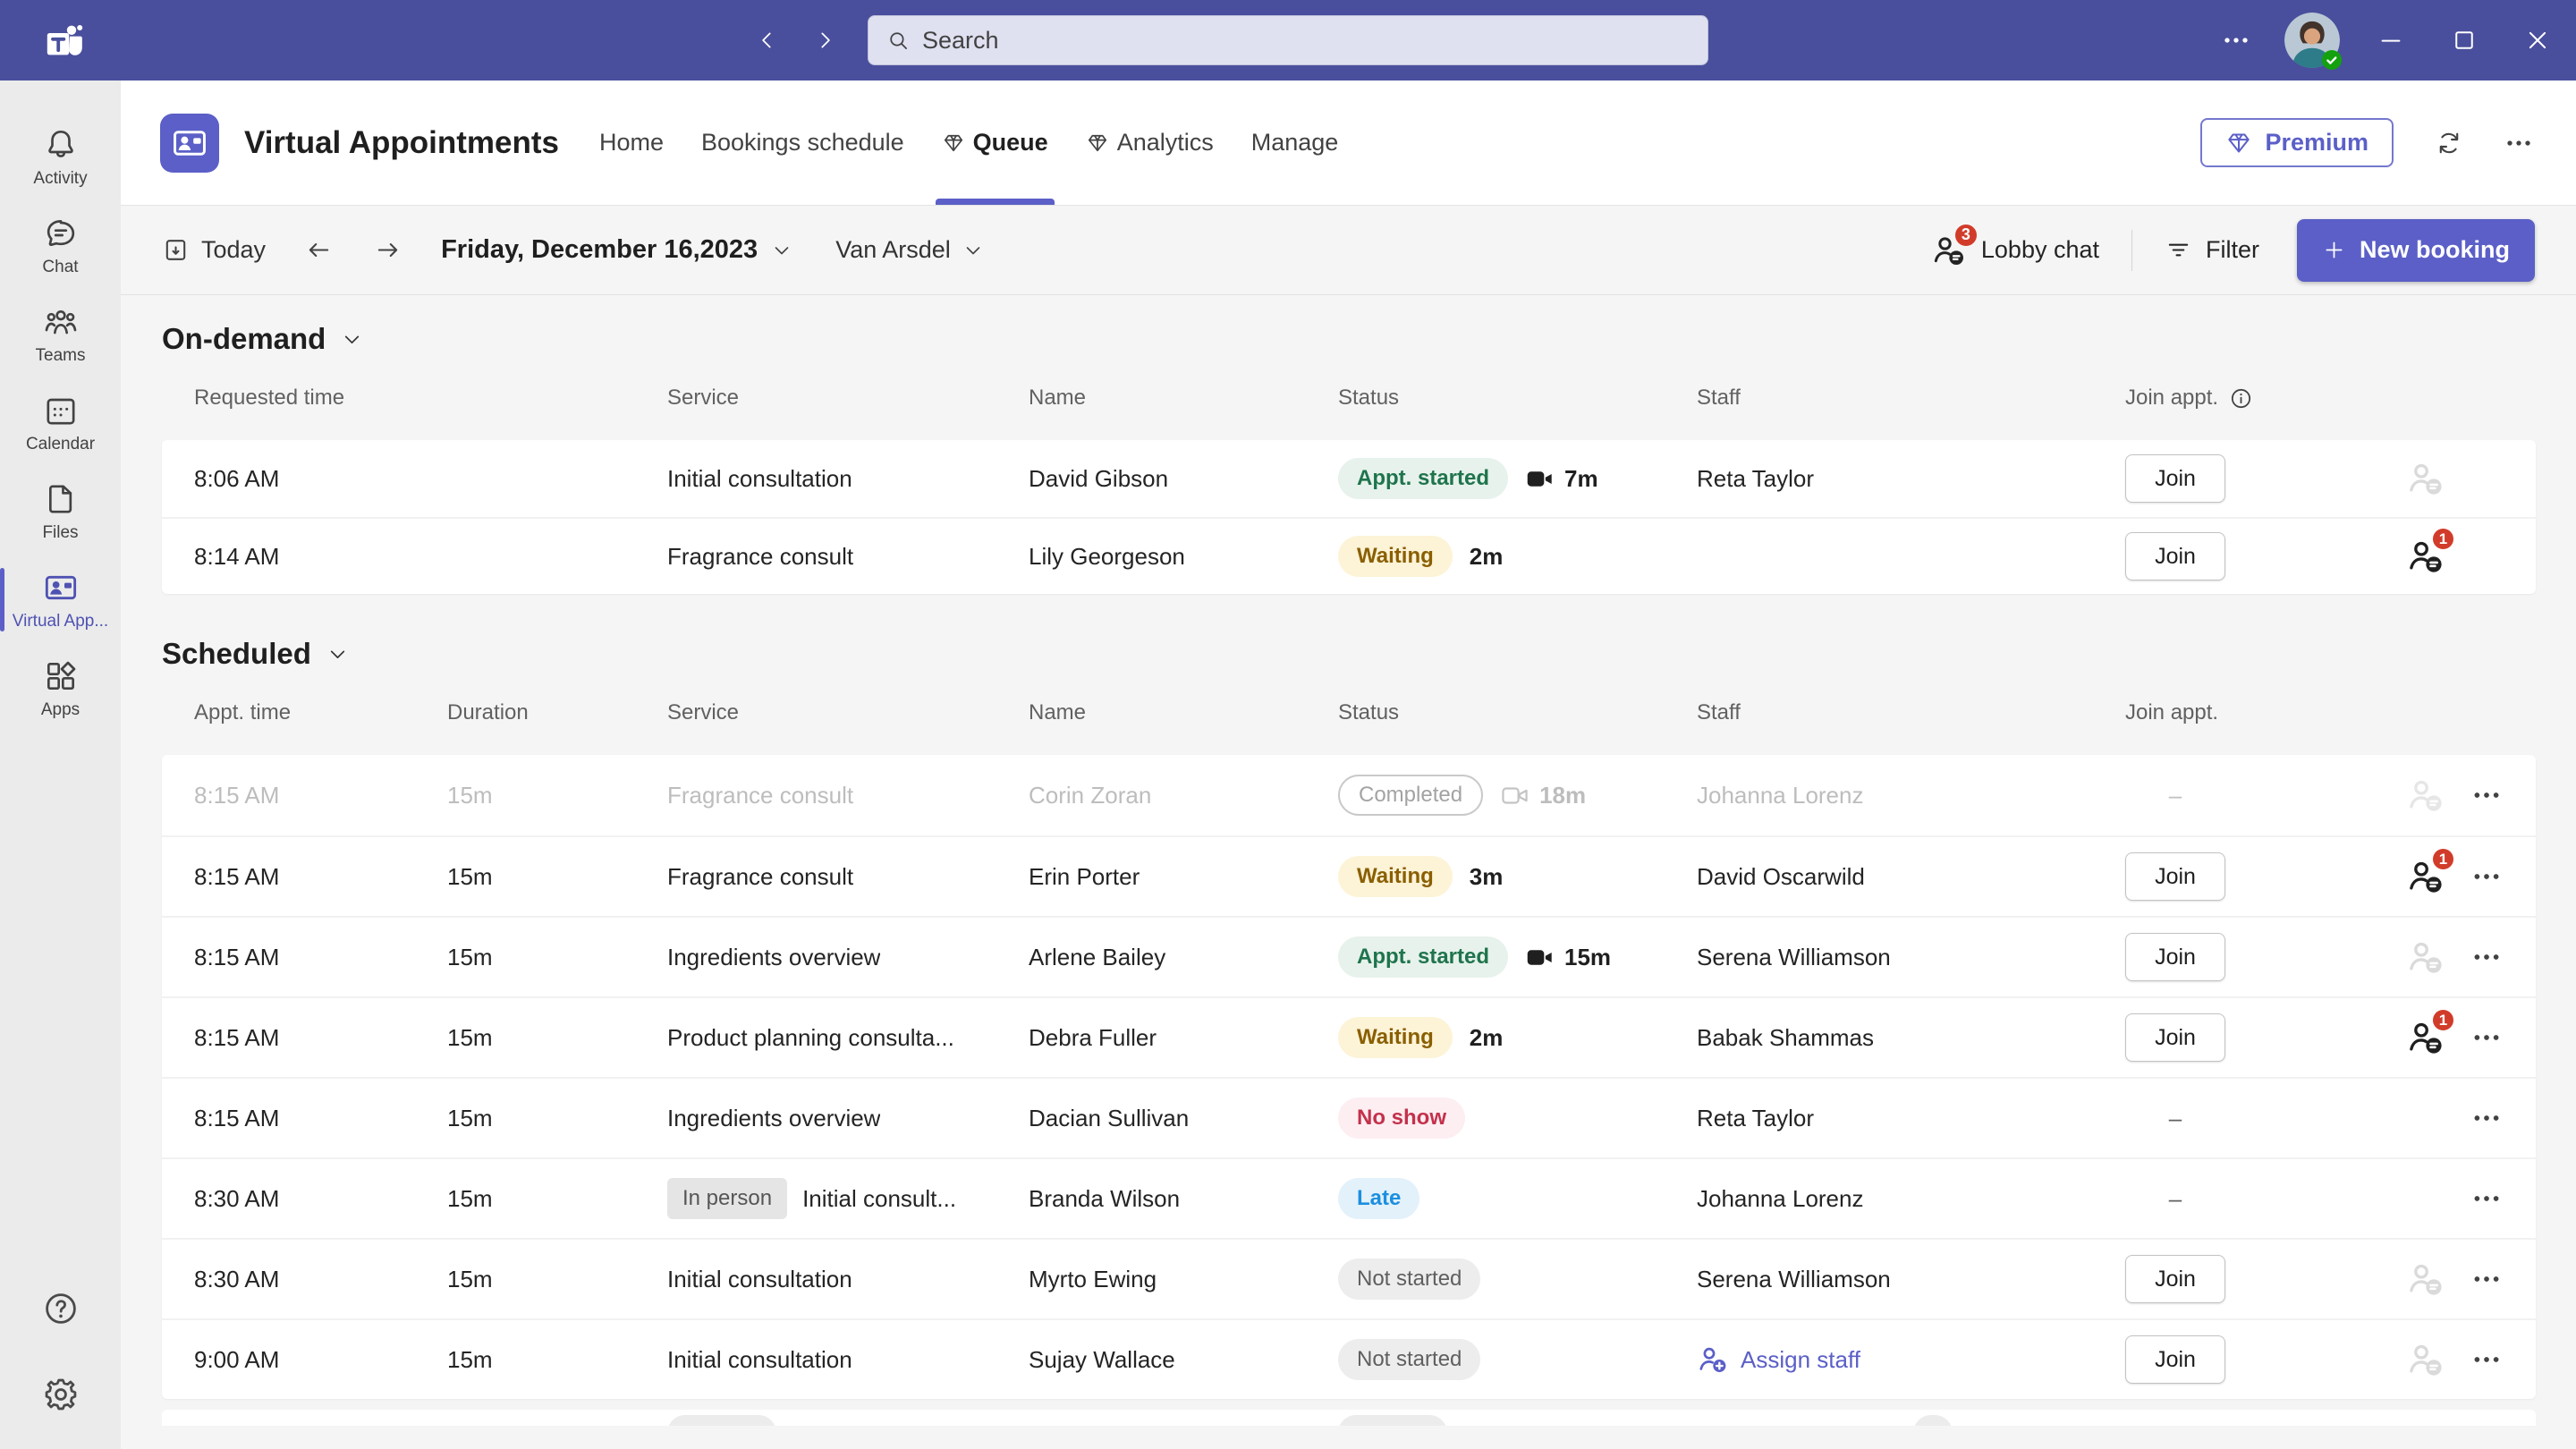  I want to click on section-scheduled-title: Scheduled, so click(236, 653).